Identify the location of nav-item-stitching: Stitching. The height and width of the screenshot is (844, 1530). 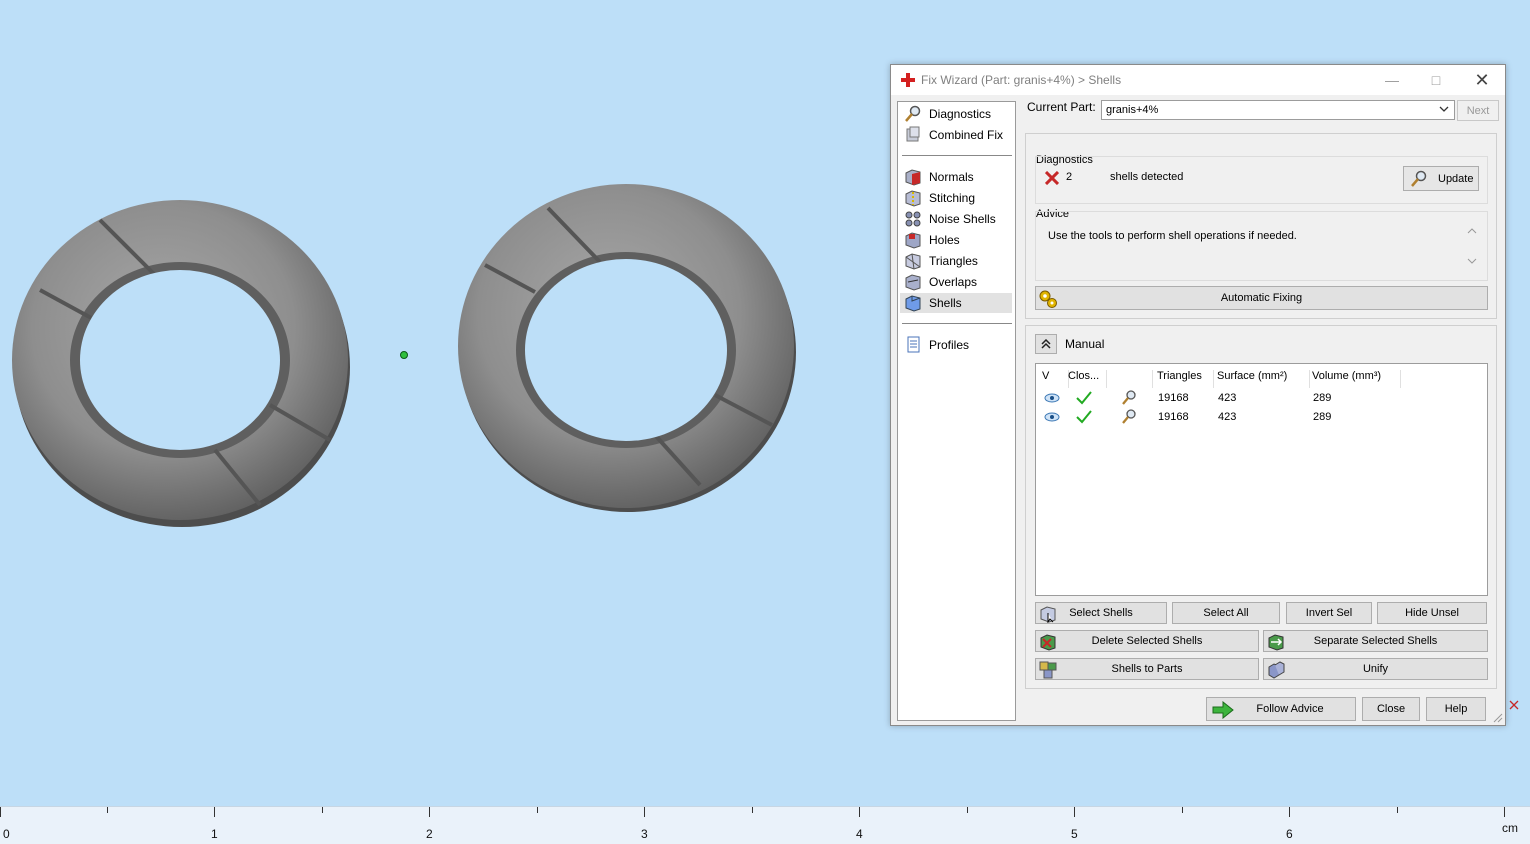
(956, 198).